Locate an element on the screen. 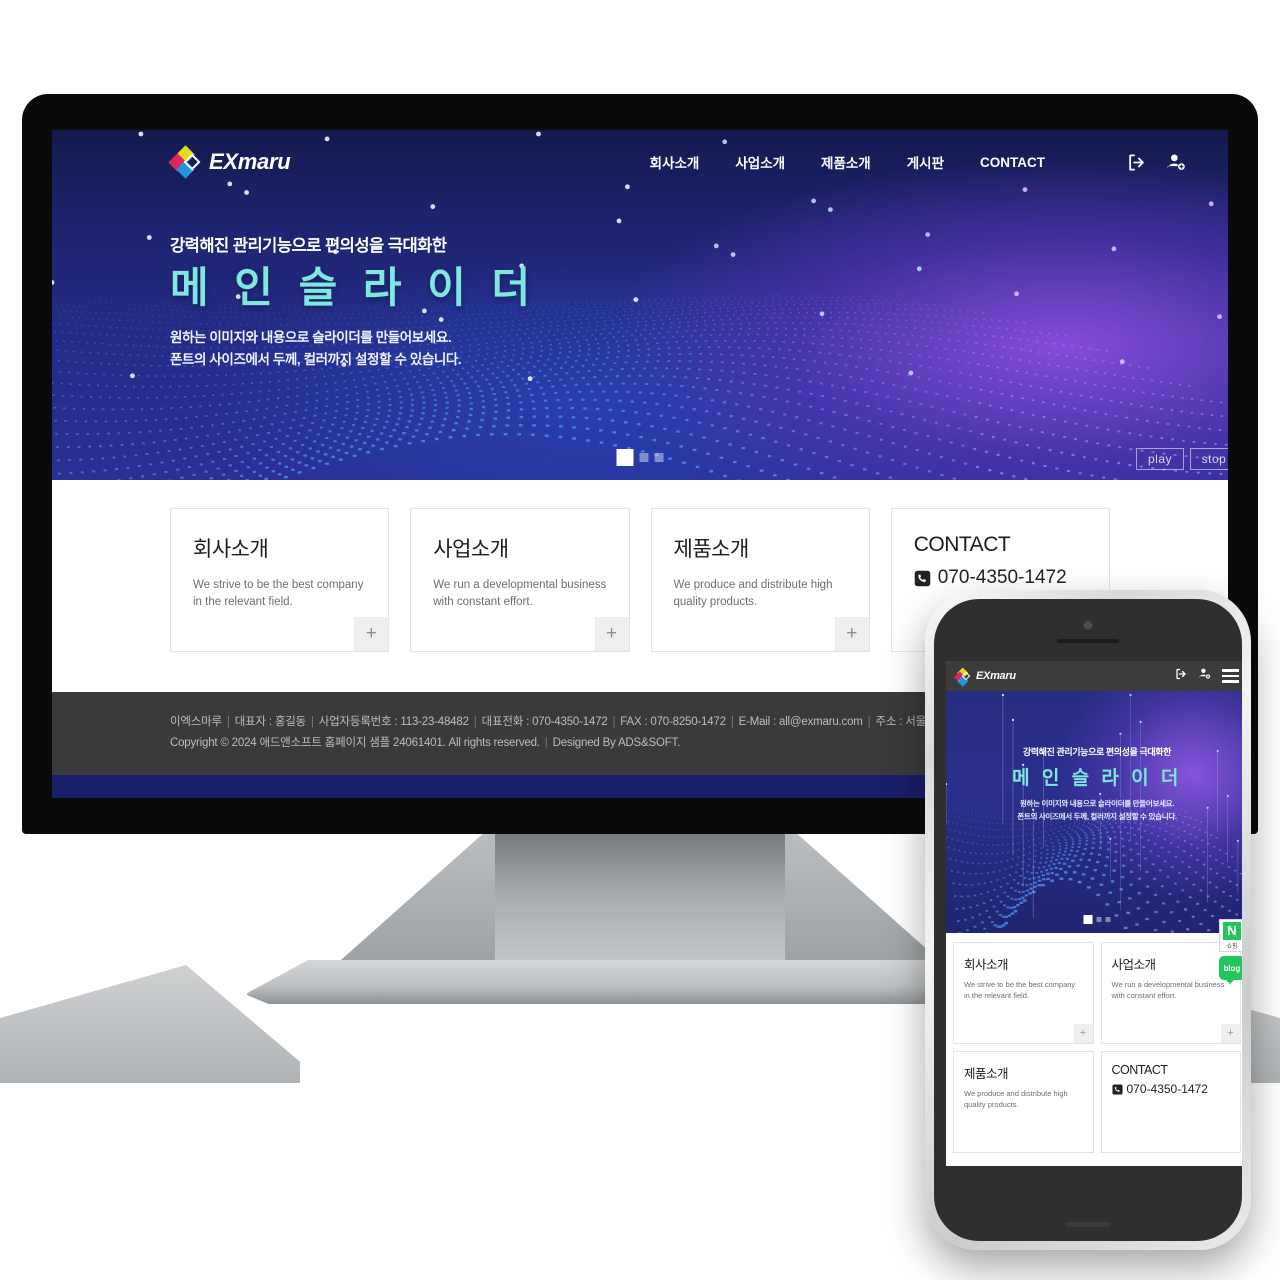  desktop-top-navigation: EXmaru 회사소개 사업소개 제품소개 게시판 CONTACT is located at coordinates (640, 162).